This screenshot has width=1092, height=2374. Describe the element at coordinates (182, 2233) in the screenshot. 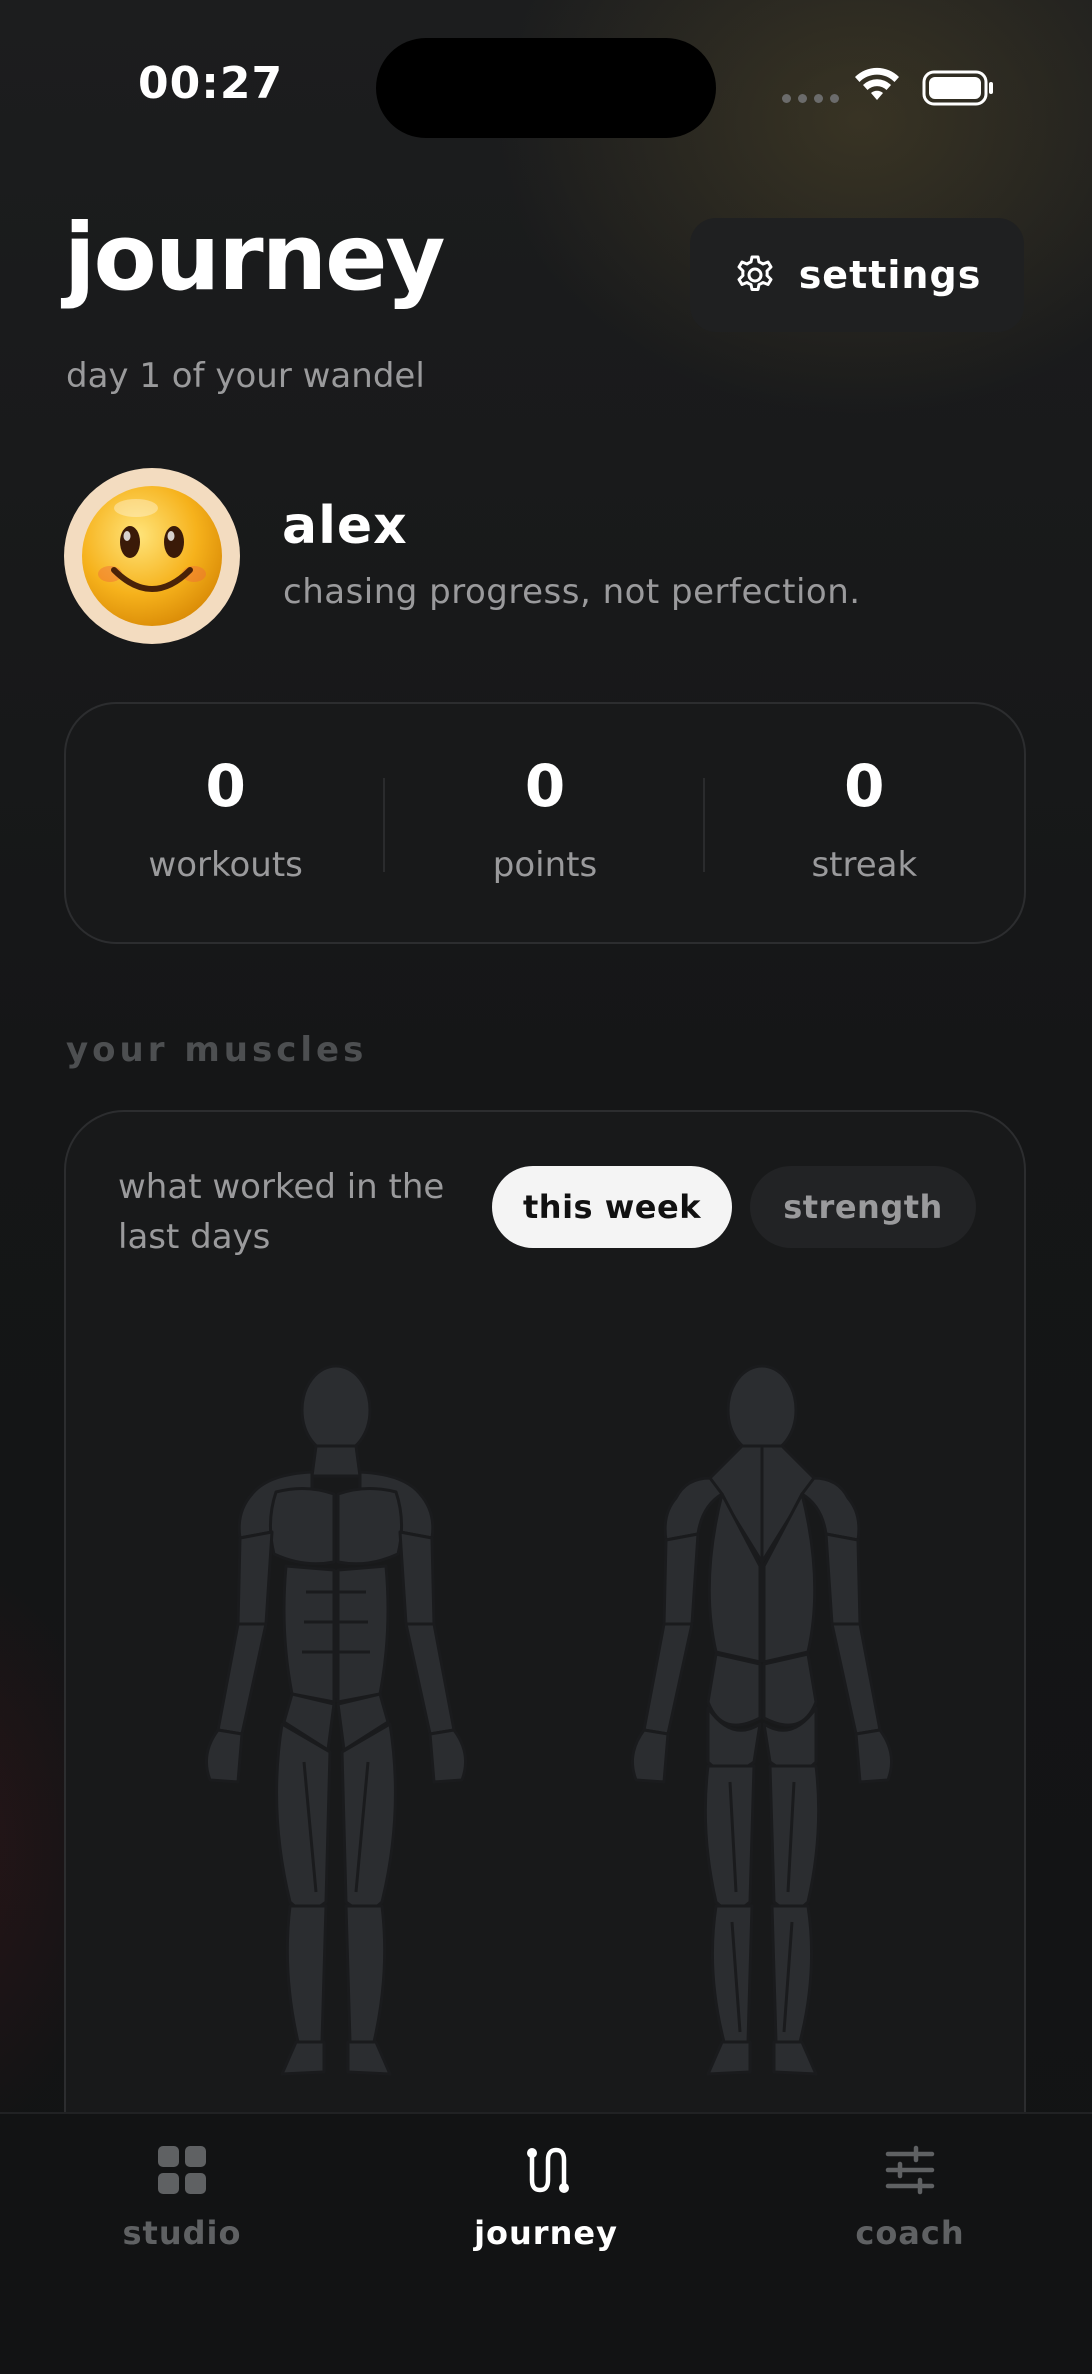

I see `tab-label: studio` at that location.